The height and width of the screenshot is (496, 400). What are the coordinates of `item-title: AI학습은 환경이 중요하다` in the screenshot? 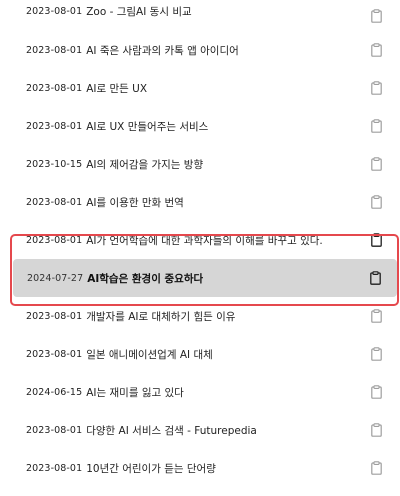 It's located at (145, 278).